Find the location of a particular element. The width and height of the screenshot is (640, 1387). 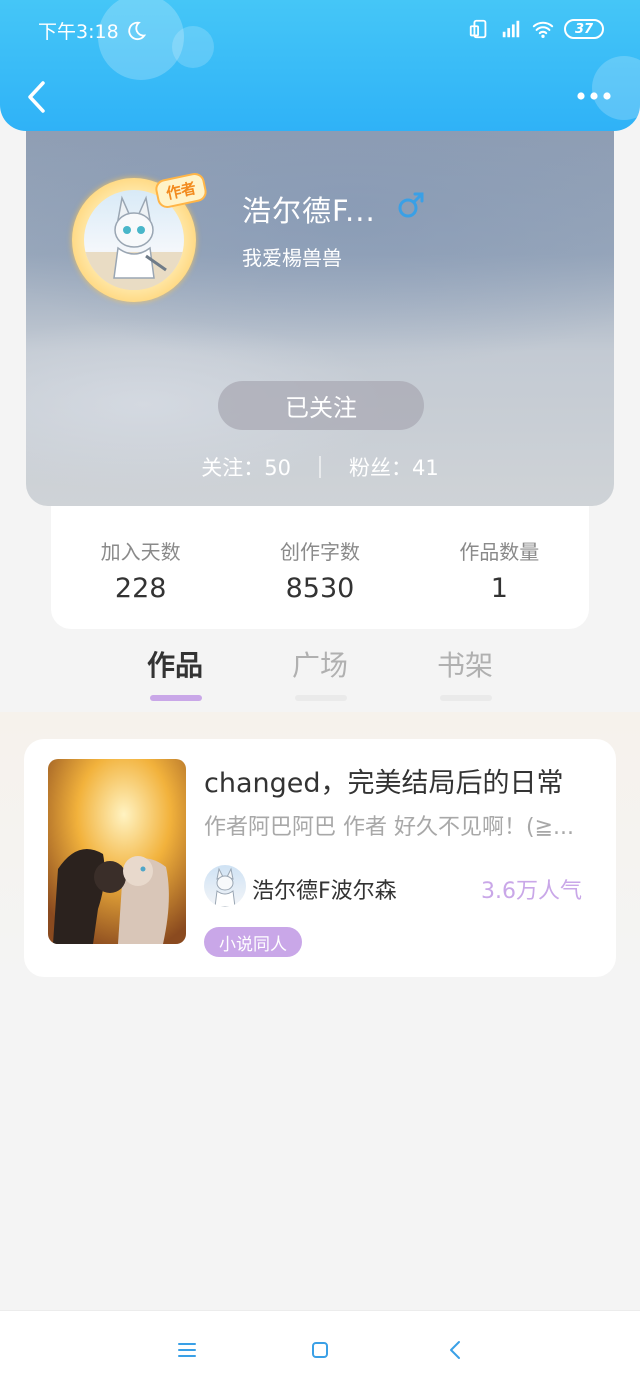

back-button is located at coordinates (36, 97).